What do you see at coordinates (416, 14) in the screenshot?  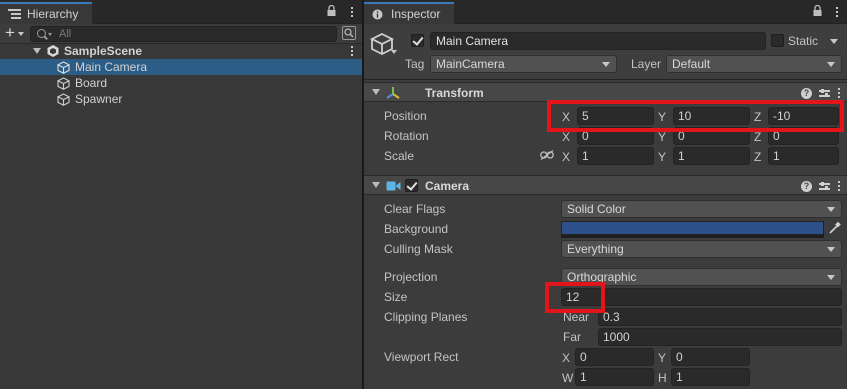 I see `tab-inspector-label: Inspector` at bounding box center [416, 14].